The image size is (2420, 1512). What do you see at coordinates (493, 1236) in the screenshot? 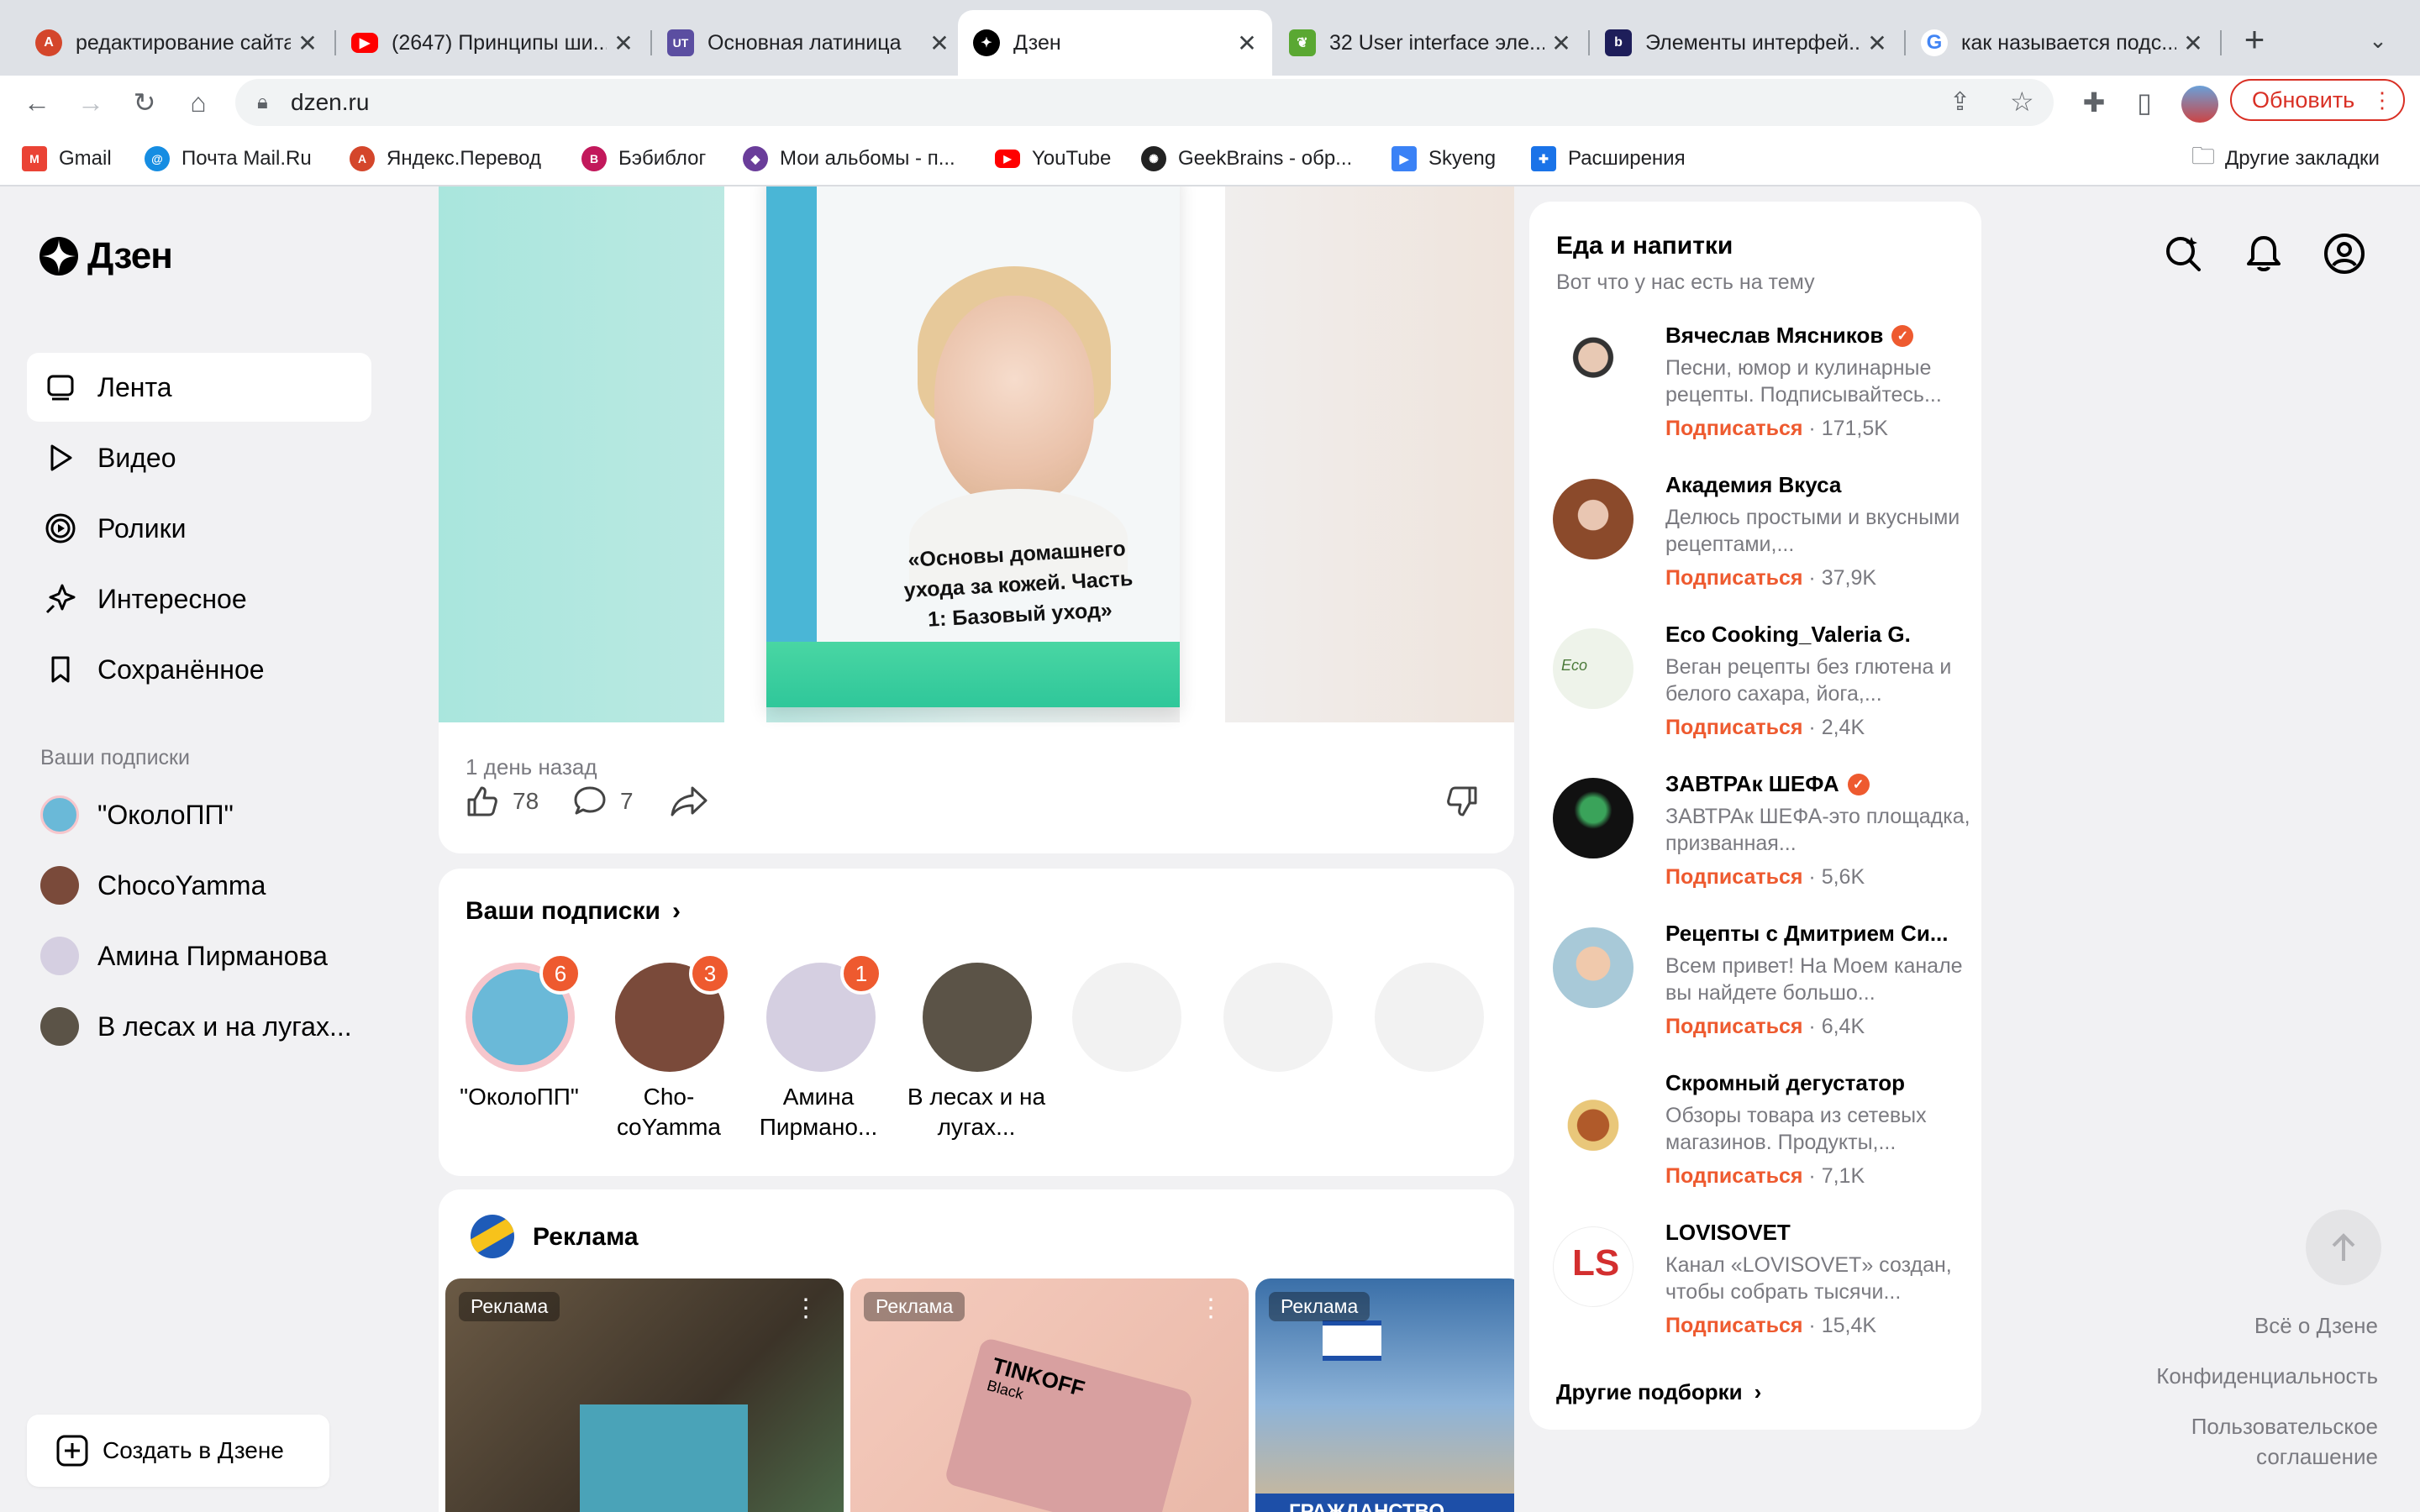
I see `ads-logo-icon` at bounding box center [493, 1236].